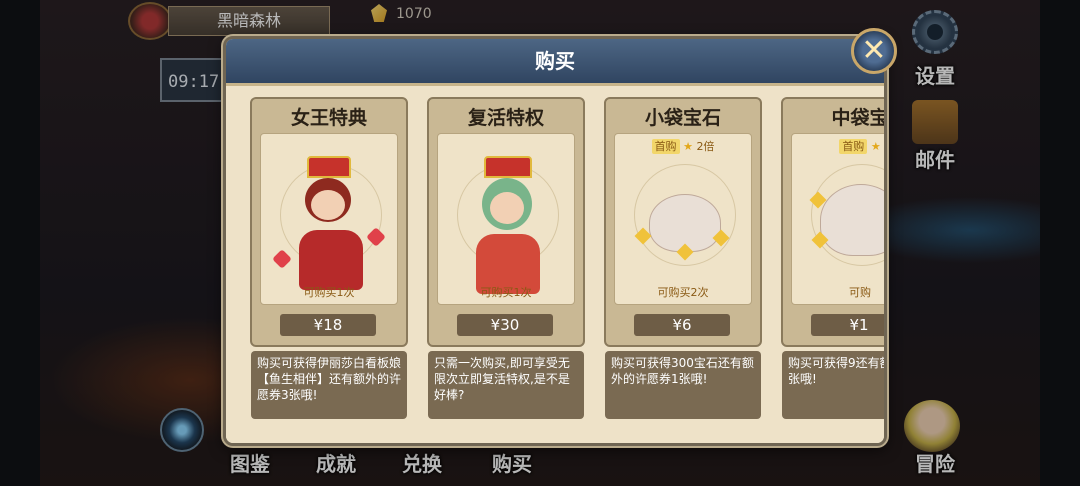  What do you see at coordinates (683, 292) in the screenshot?
I see `purchase-limit: 可购买2次` at bounding box center [683, 292].